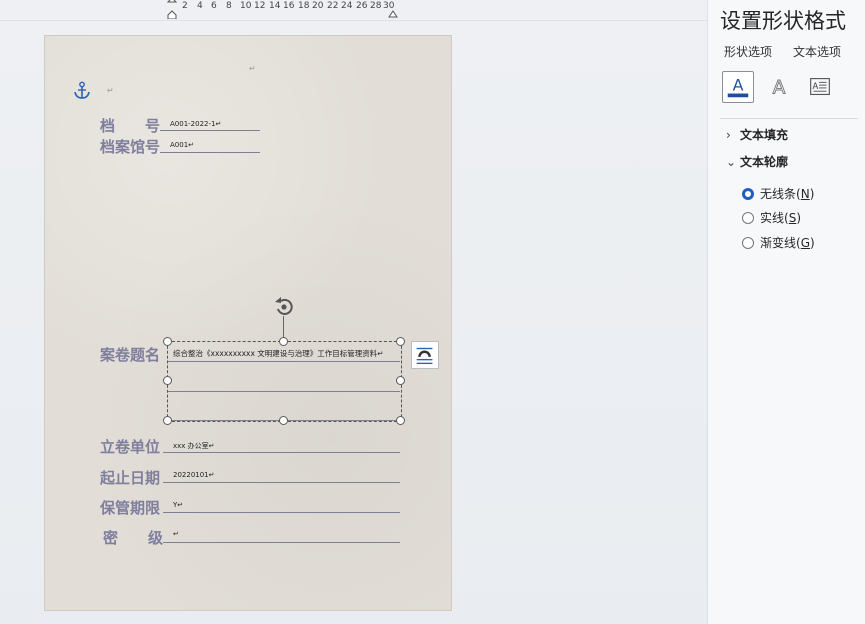 The image size is (865, 624). Describe the element at coordinates (400, 420) in the screenshot. I see `resize-handle-bottom-right` at that location.